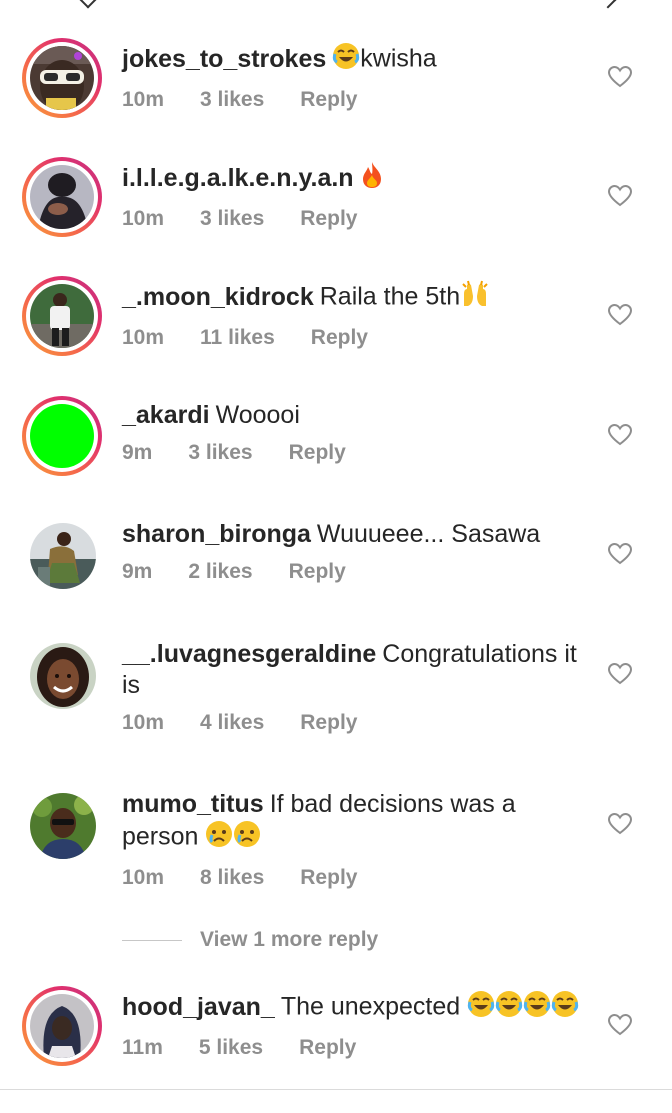 The image size is (672, 1113). What do you see at coordinates (475, 298) in the screenshot?
I see `raising-hands-emoji` at bounding box center [475, 298].